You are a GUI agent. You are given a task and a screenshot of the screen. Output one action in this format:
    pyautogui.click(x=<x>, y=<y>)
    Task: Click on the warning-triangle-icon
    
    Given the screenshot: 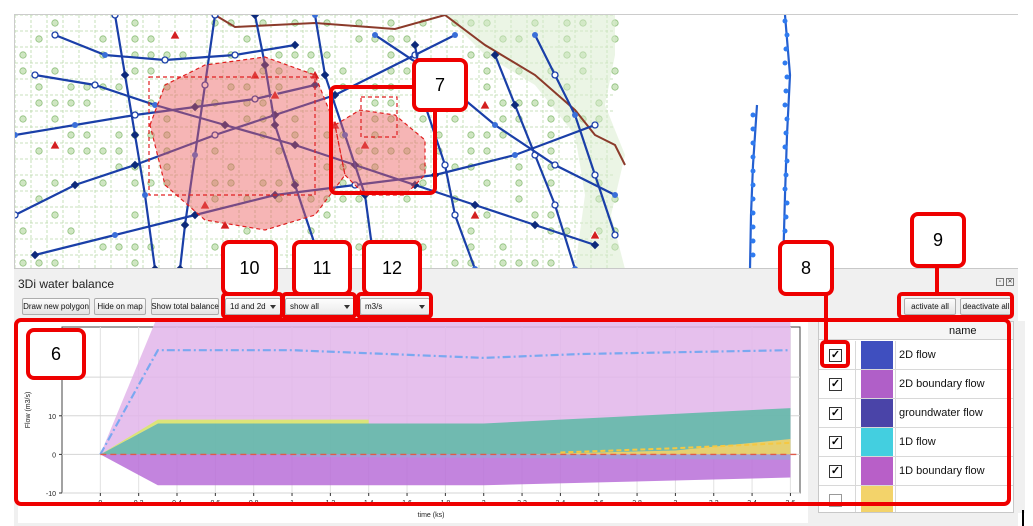 What is the action you would take?
    pyautogui.click(x=485, y=104)
    